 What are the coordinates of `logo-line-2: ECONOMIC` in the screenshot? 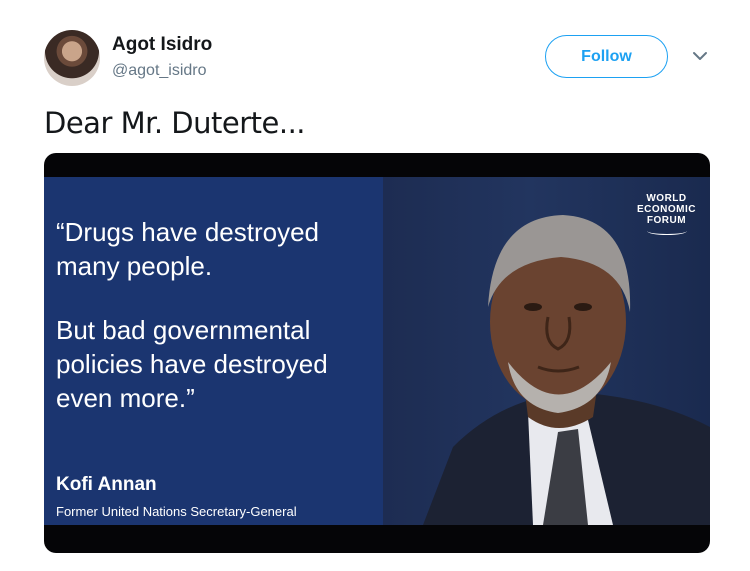 It's located at (666, 209).